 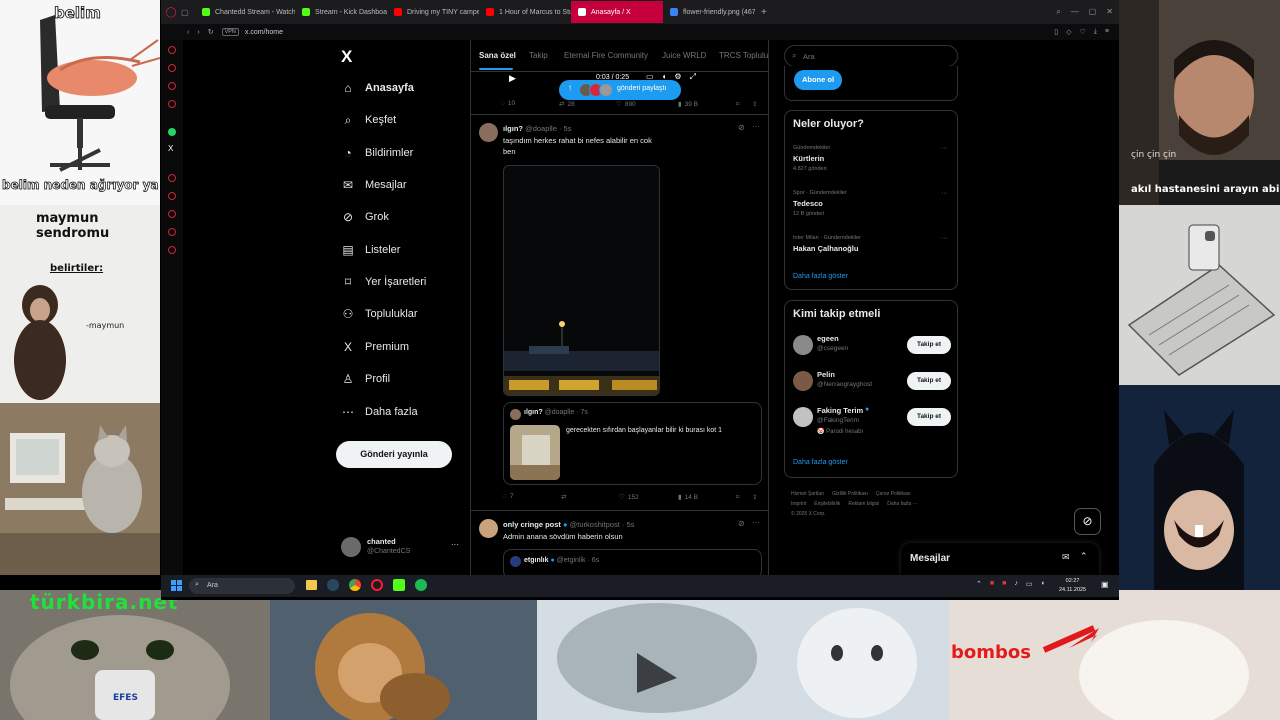 I want to click on footer-link: © 2025 X Corp., so click(x=808, y=514).